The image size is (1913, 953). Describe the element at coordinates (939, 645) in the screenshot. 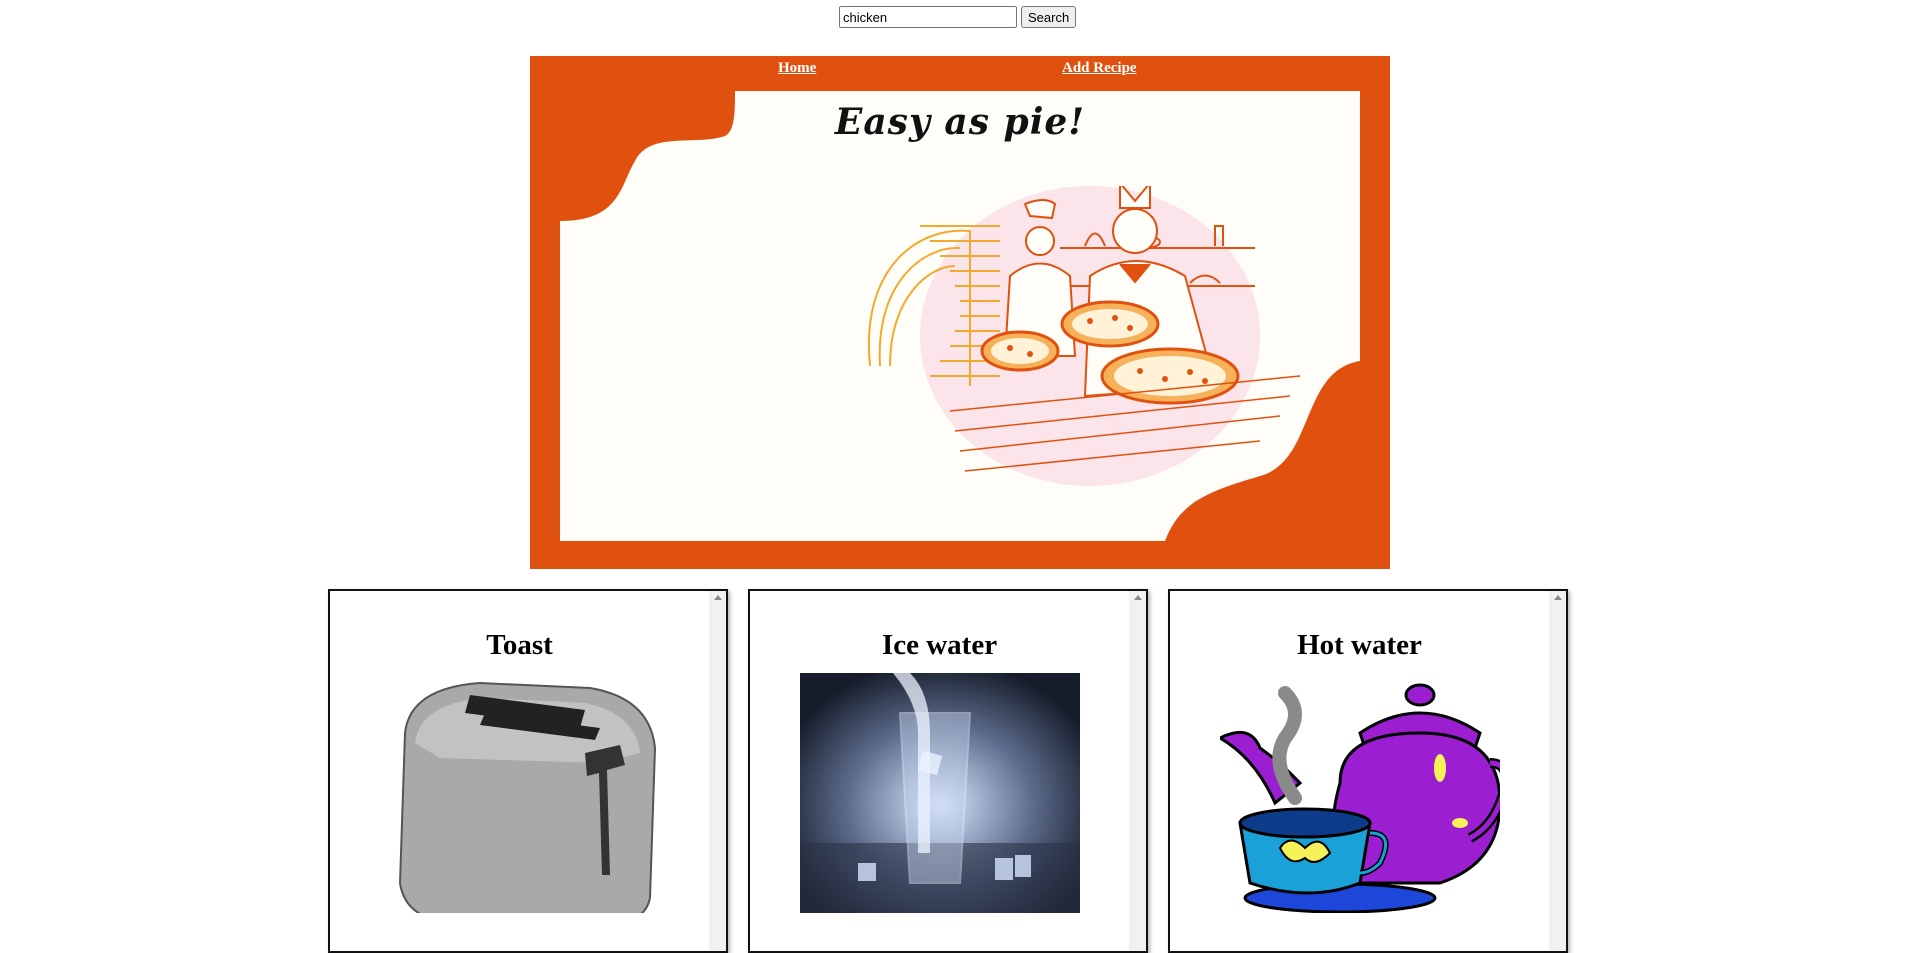

I see `recipe-title: Ice water` at that location.